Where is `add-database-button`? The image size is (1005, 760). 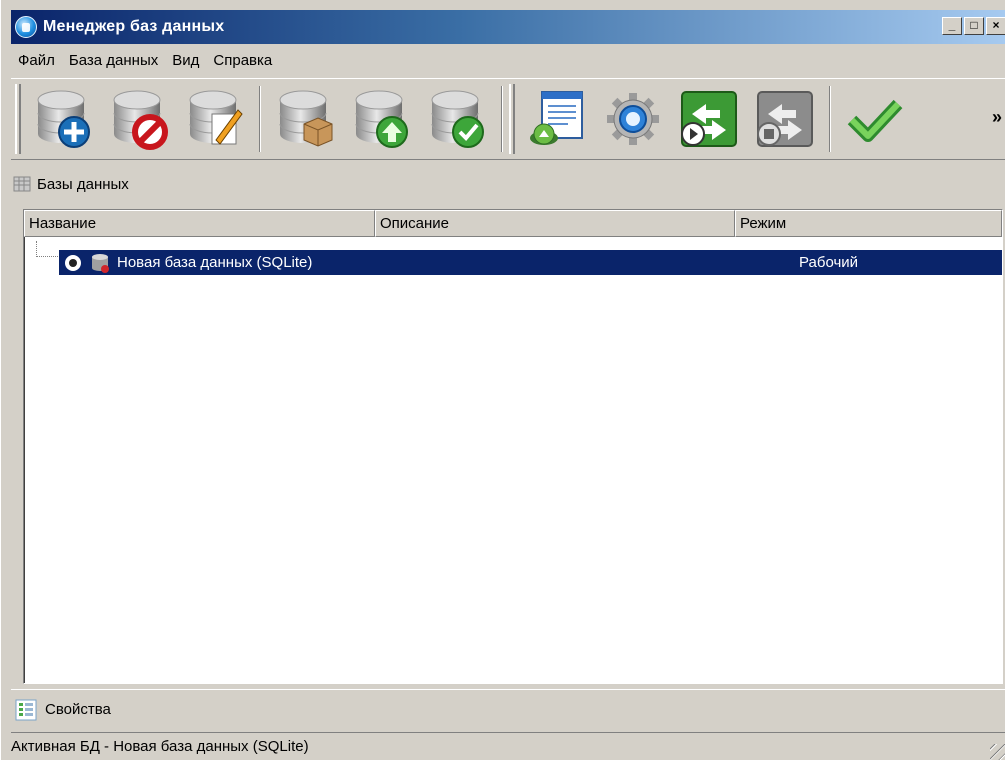 add-database-button is located at coordinates (63, 119).